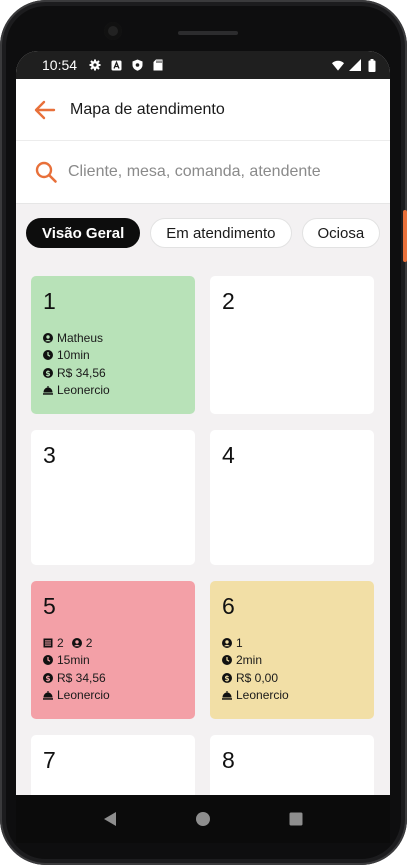  What do you see at coordinates (113, 31) in the screenshot?
I see `front-camera` at bounding box center [113, 31].